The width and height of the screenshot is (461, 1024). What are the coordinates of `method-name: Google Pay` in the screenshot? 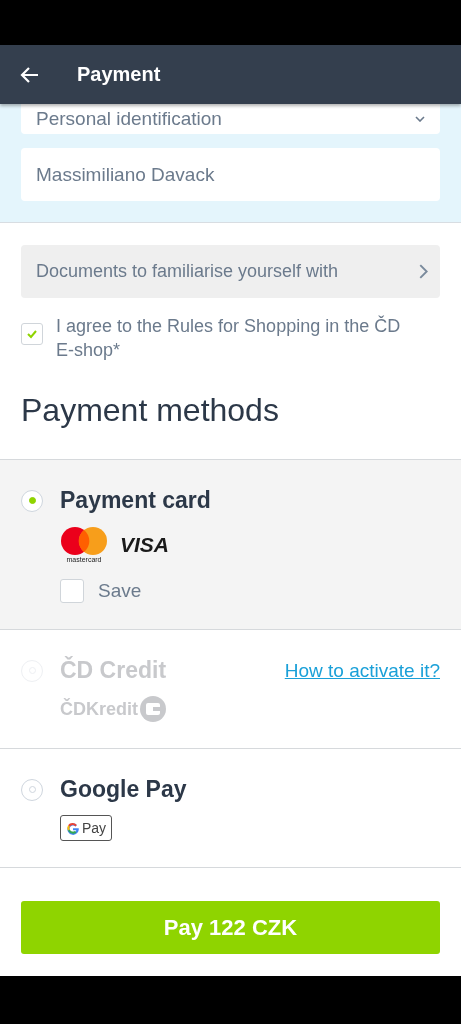 It's located at (123, 789).